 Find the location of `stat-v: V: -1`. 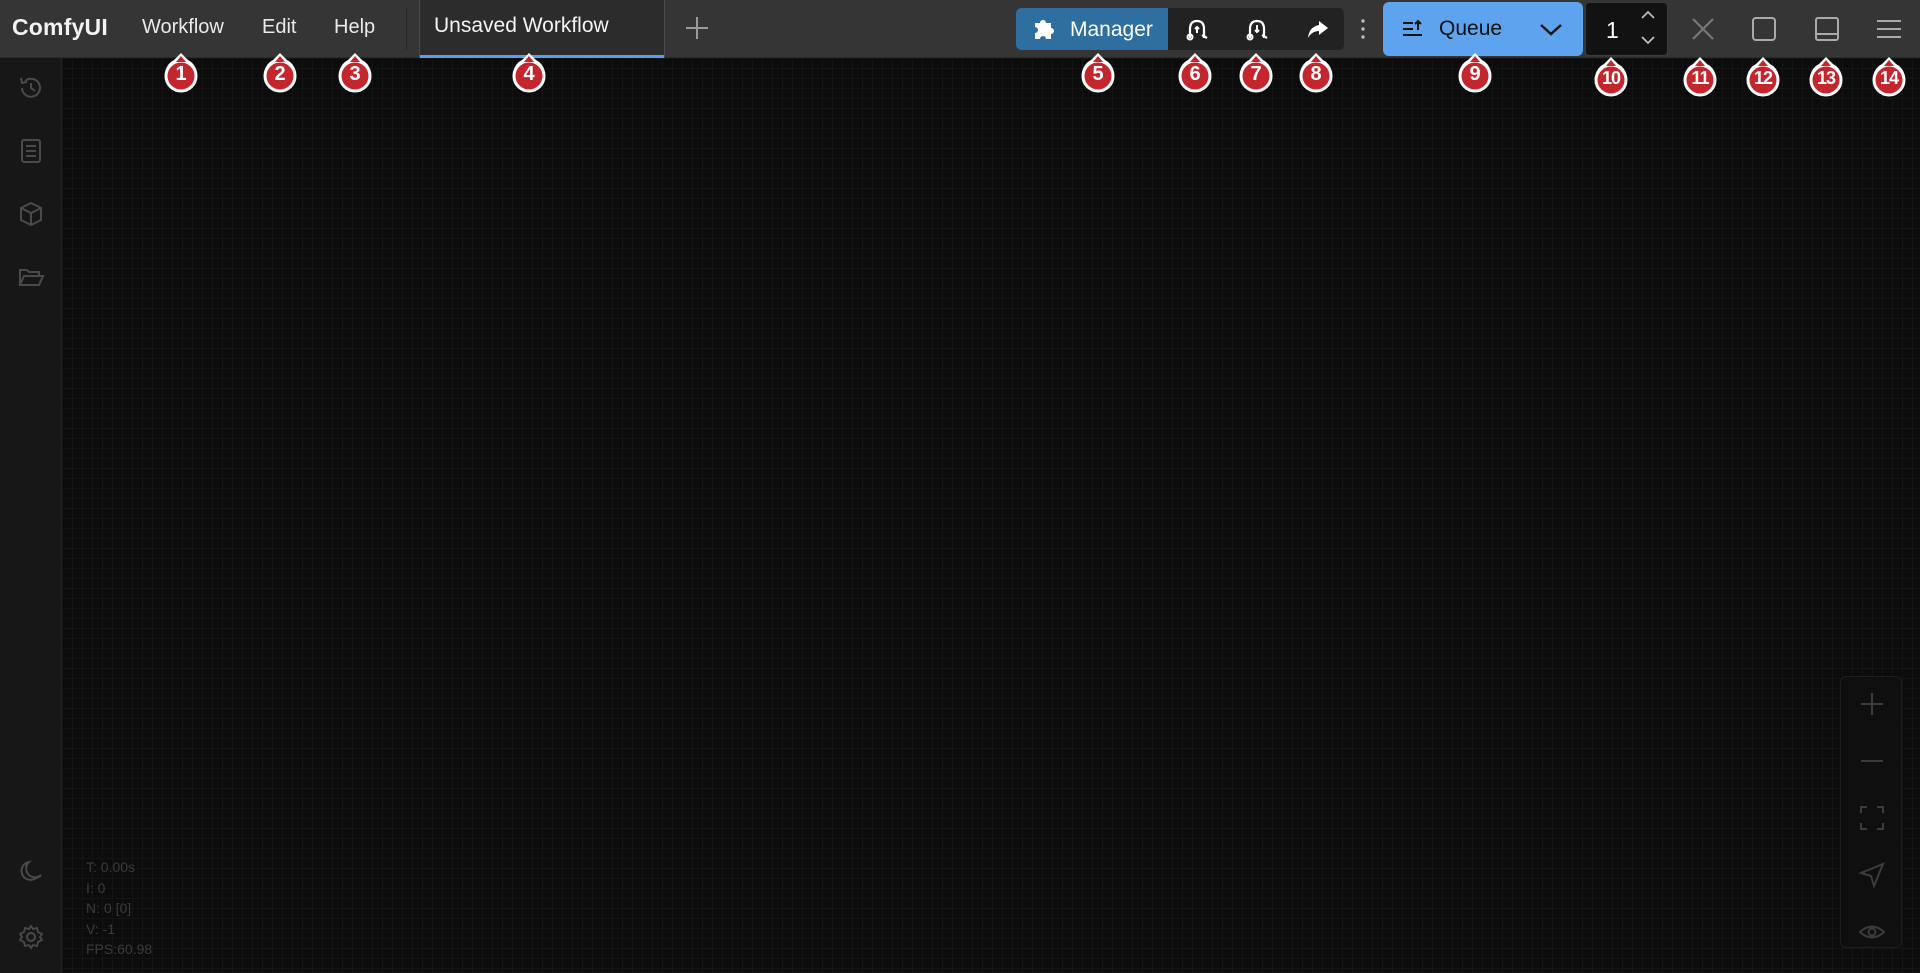

stat-v: V: -1 is located at coordinates (101, 928).